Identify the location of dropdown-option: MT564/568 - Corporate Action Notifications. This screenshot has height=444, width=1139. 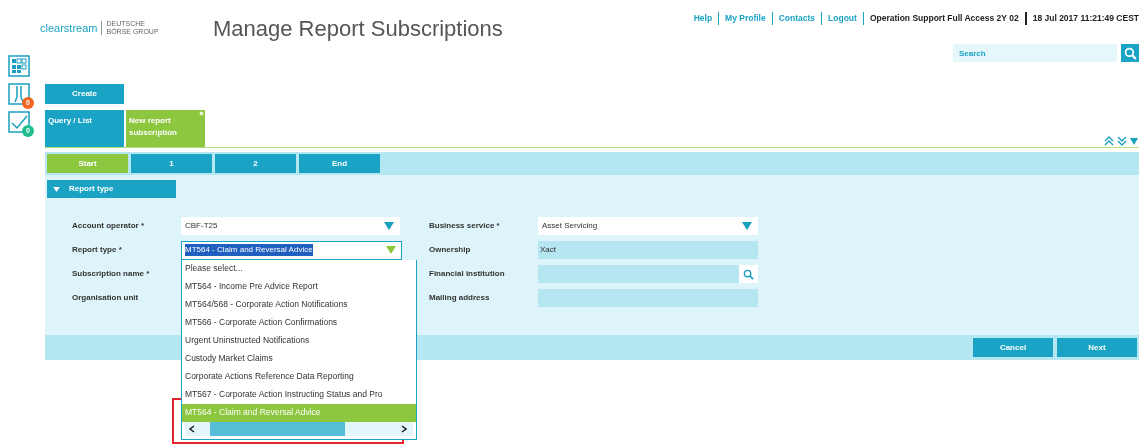
(299, 304).